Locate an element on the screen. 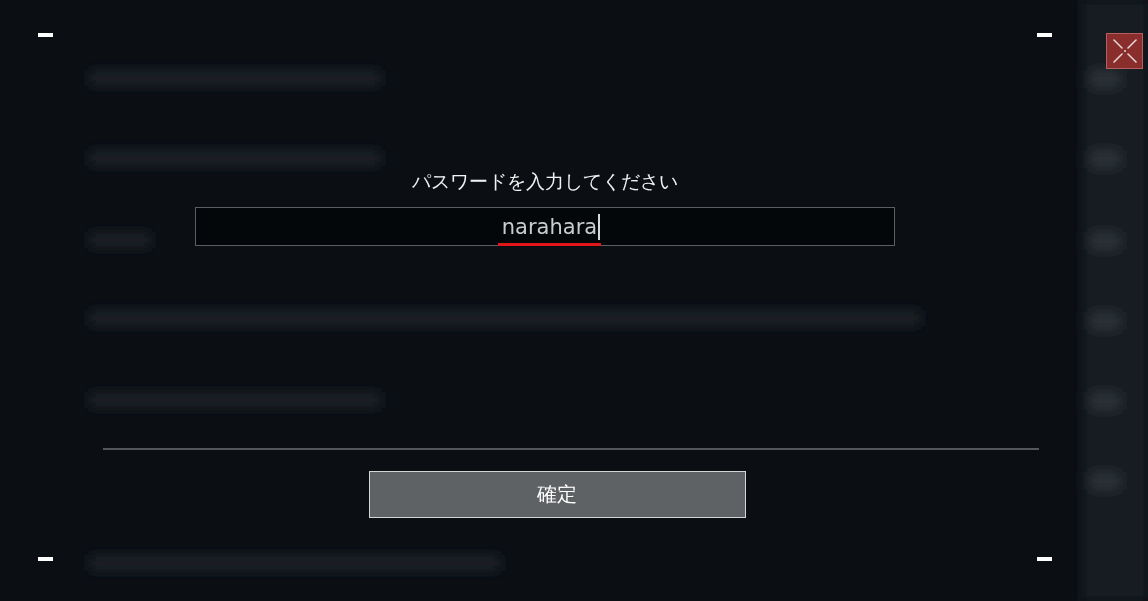 This screenshot has height=601, width=1148. text-cursor is located at coordinates (599, 226).